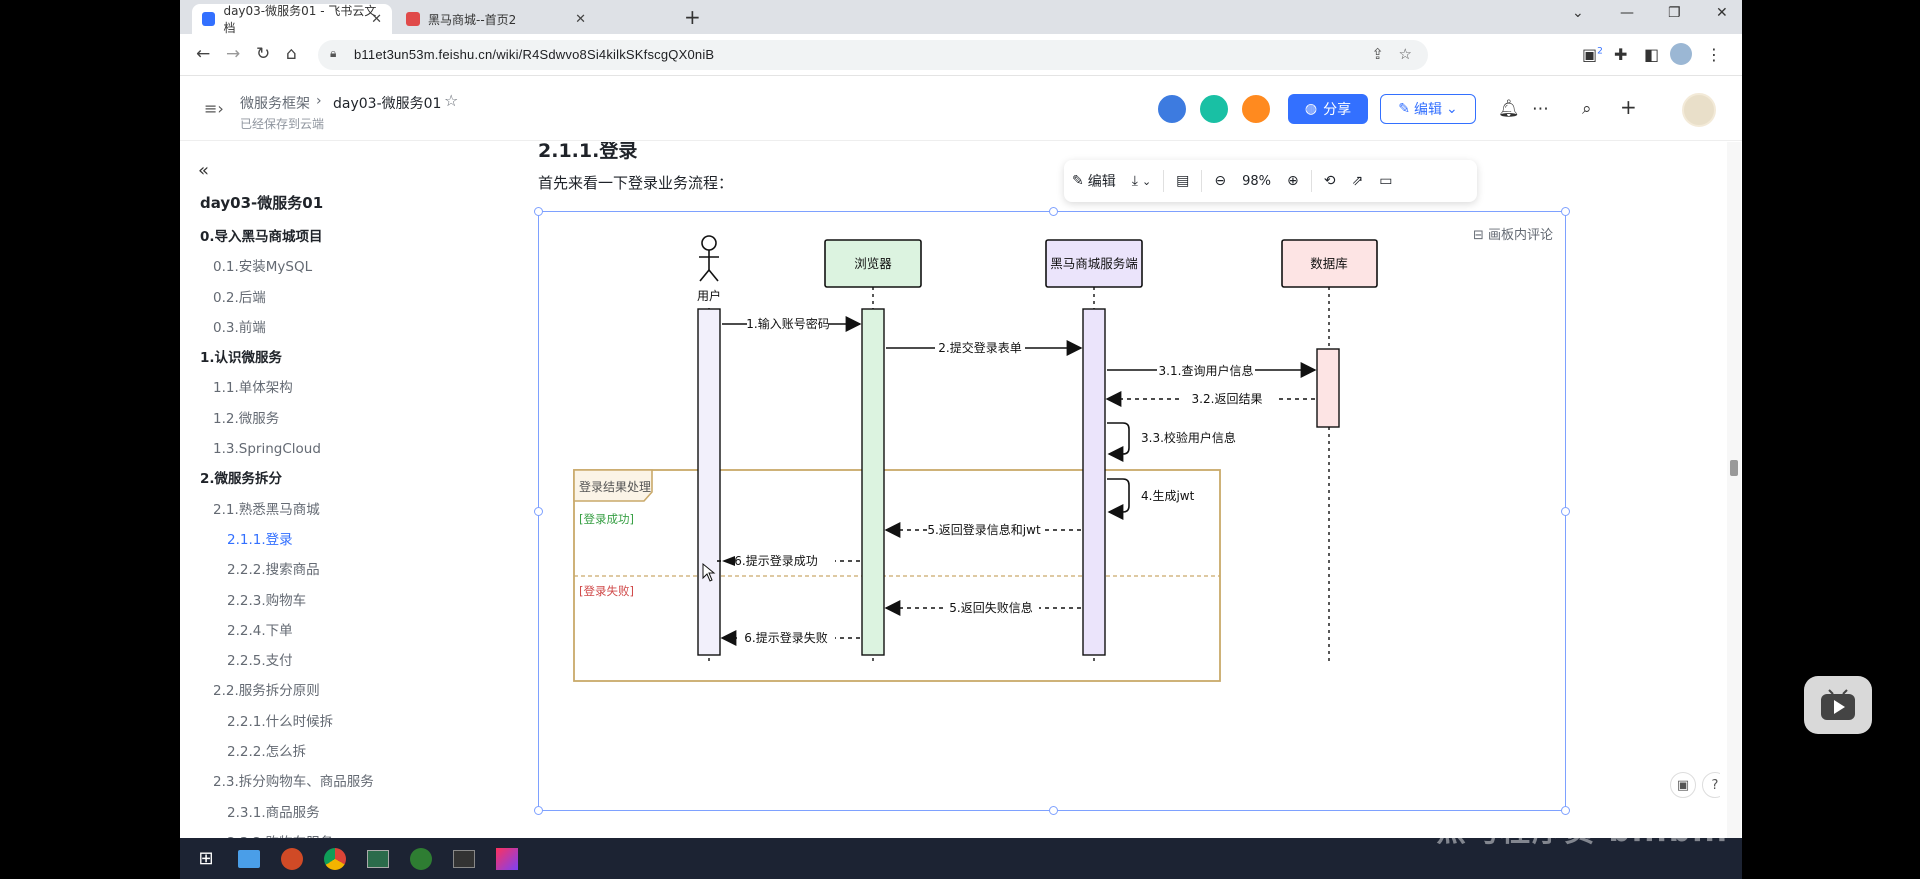 The height and width of the screenshot is (879, 1920). I want to click on edit-board-button: ✎ 编辑, so click(1094, 181).